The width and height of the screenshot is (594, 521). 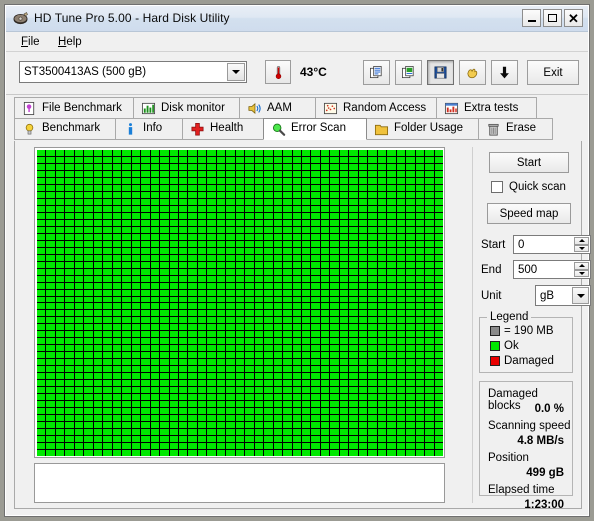 I want to click on end-field-stepper, so click(x=581, y=269).